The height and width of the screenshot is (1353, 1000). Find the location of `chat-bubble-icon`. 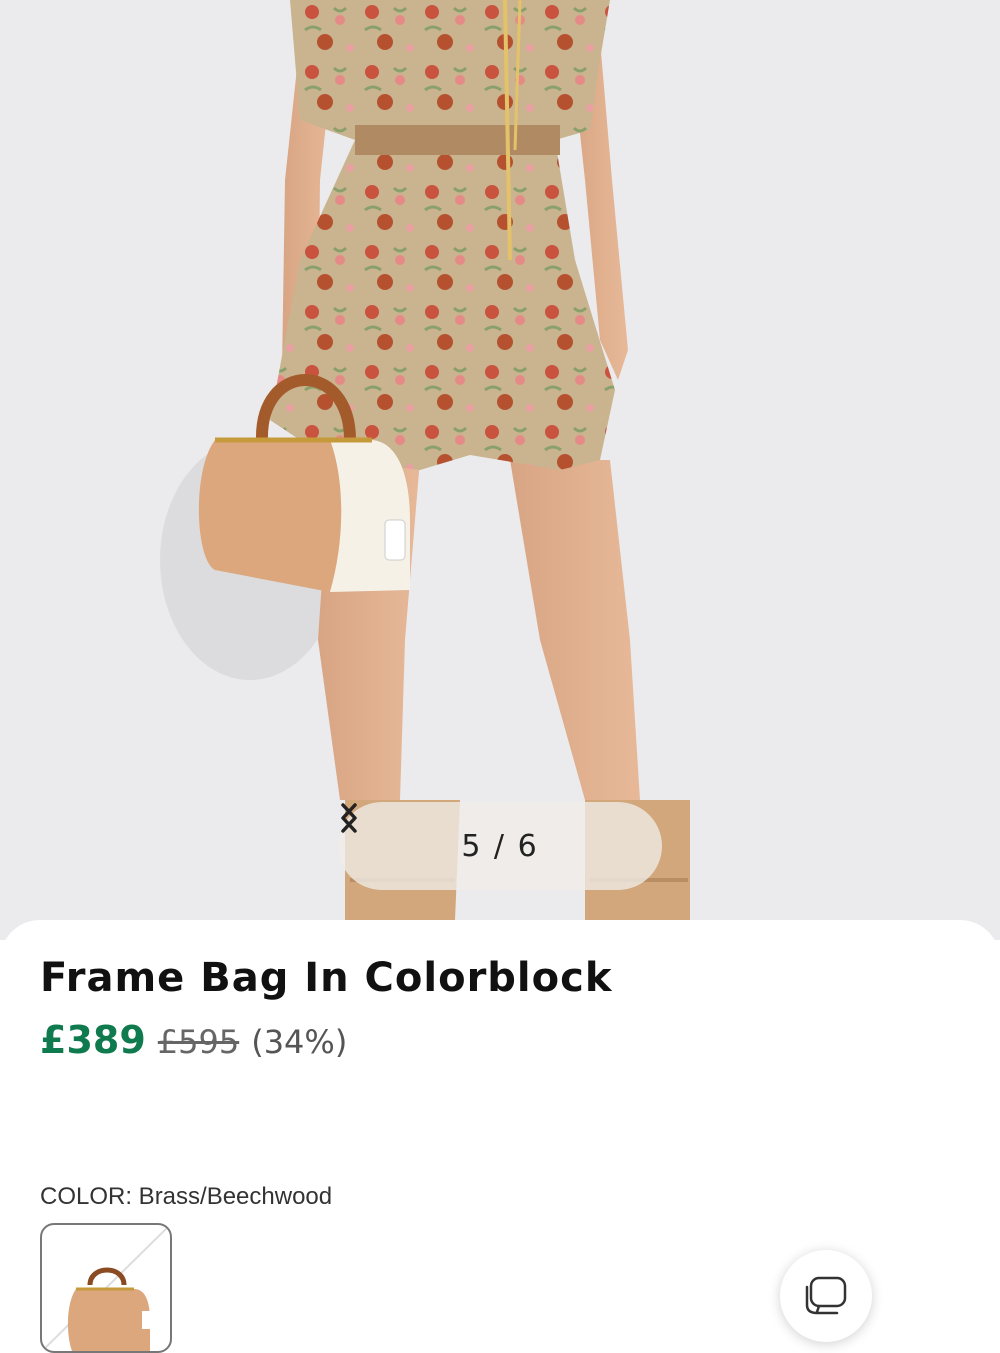

chat-bubble-icon is located at coordinates (826, 1295).